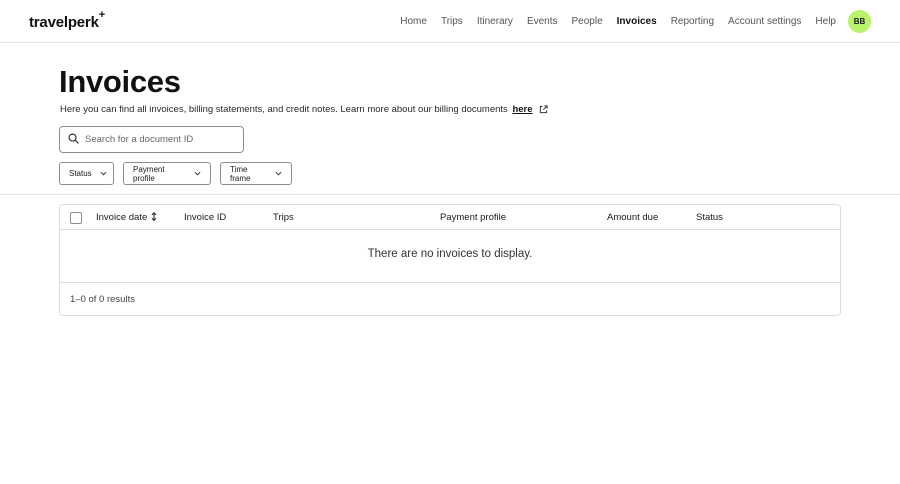  I want to click on nav-itinerary: Itinerary, so click(495, 21).